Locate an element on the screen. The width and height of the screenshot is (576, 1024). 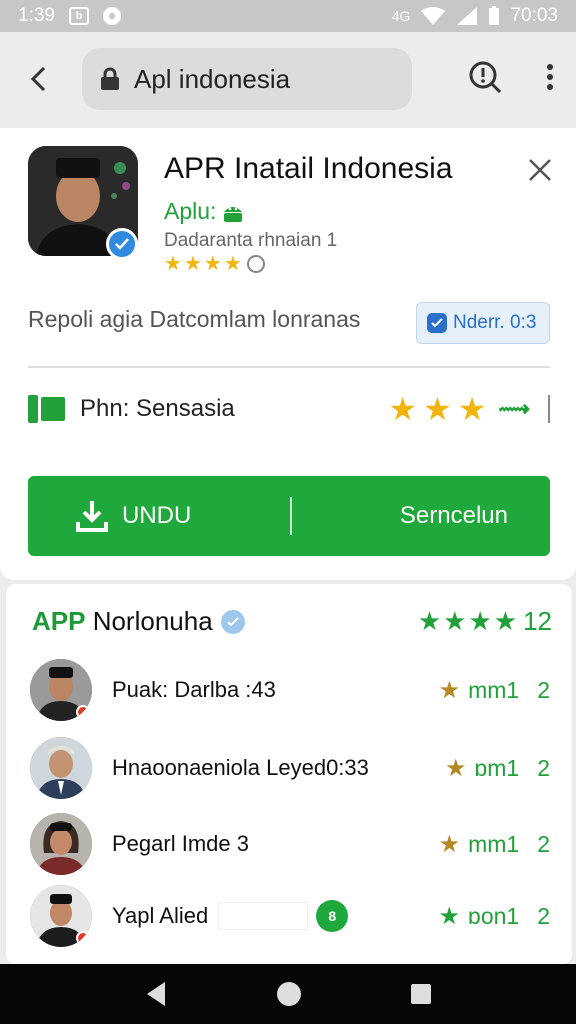
blank-chip is located at coordinates (263, 916).